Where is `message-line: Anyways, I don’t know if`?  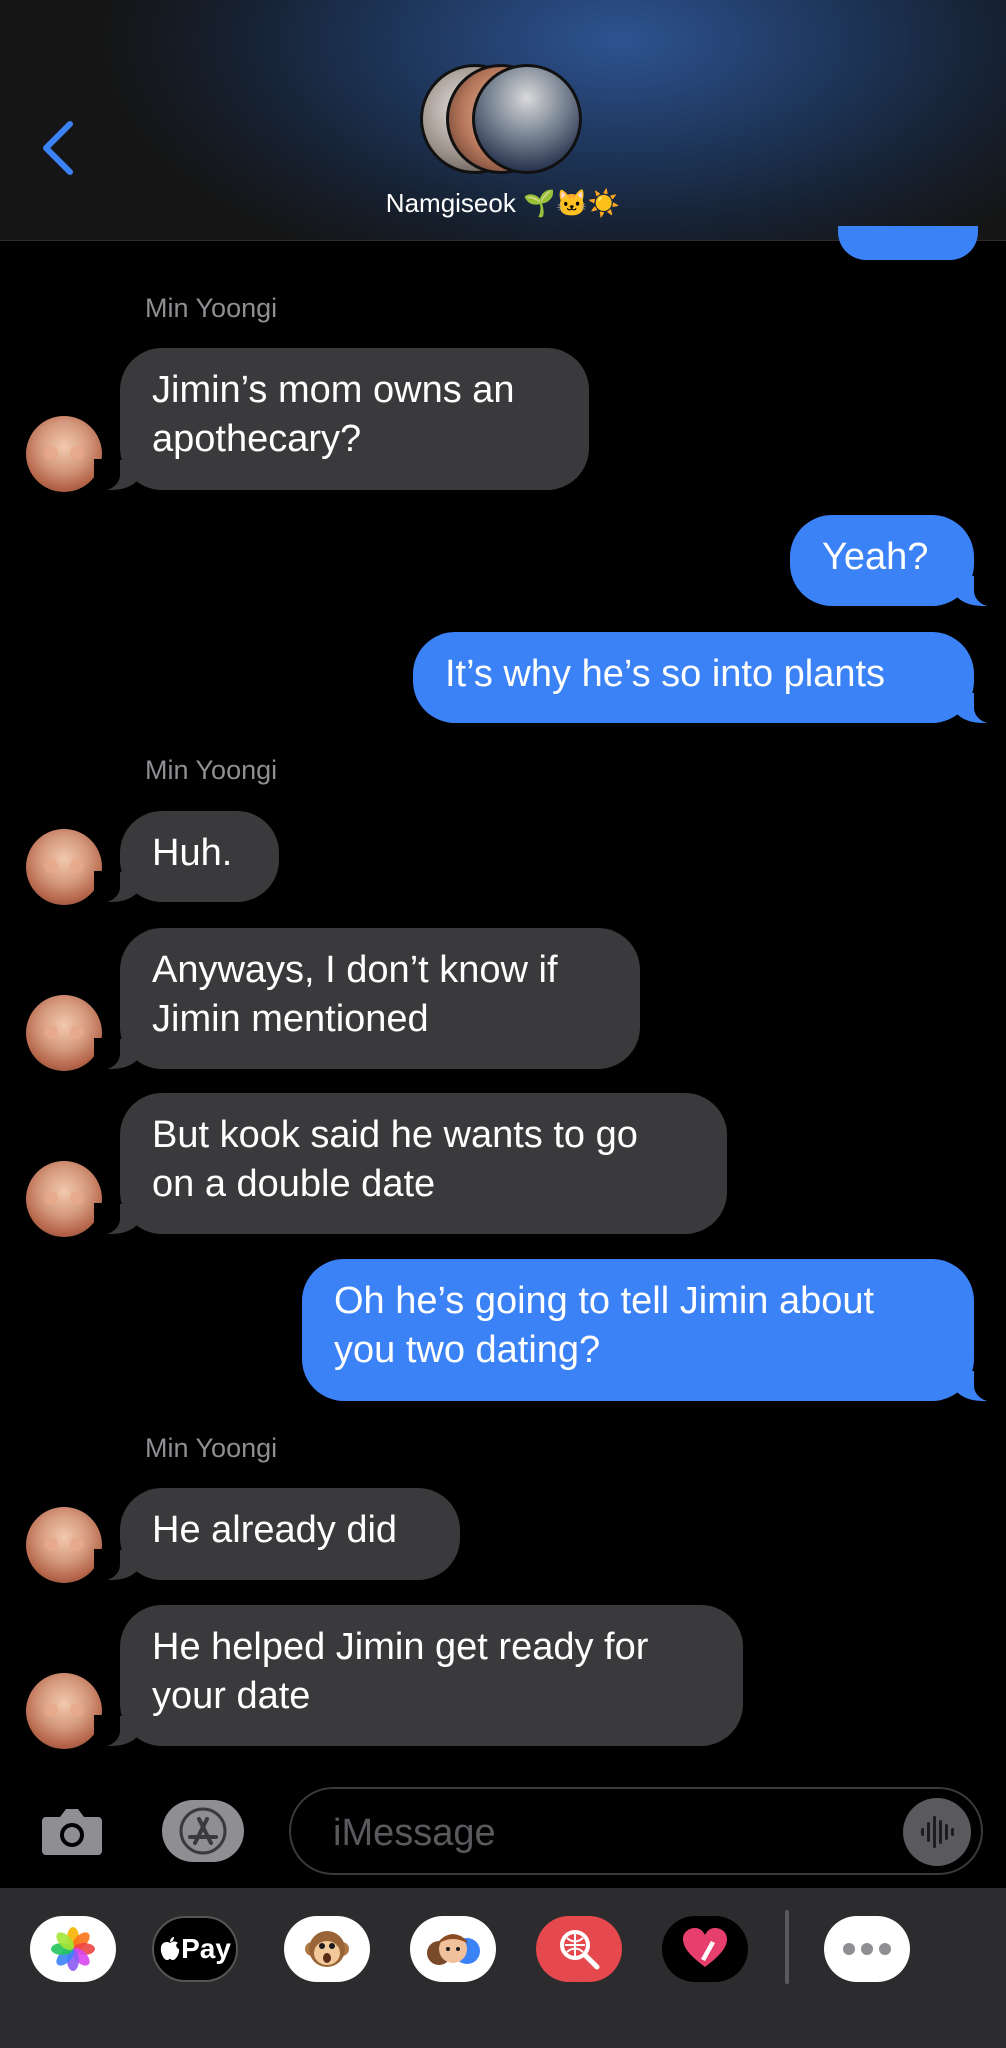
message-line: Anyways, I don’t know if is located at coordinates (355, 970).